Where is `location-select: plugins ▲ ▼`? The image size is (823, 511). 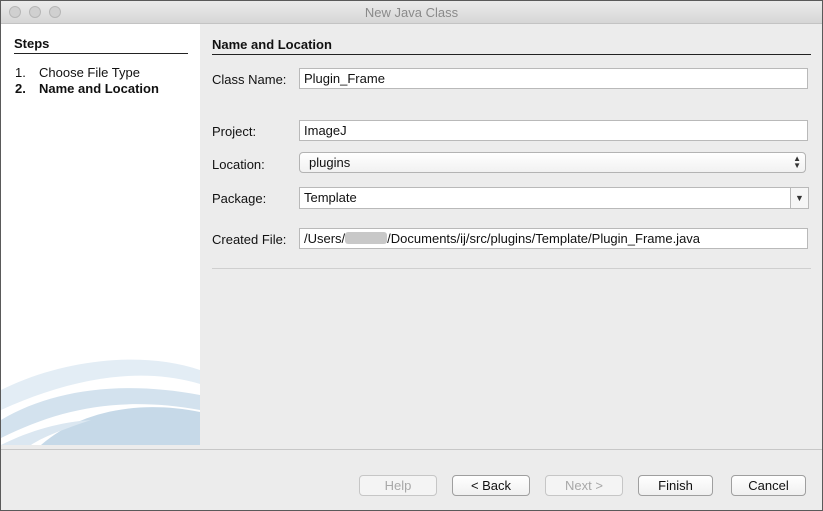
location-select: plugins ▲ ▼ is located at coordinates (552, 162).